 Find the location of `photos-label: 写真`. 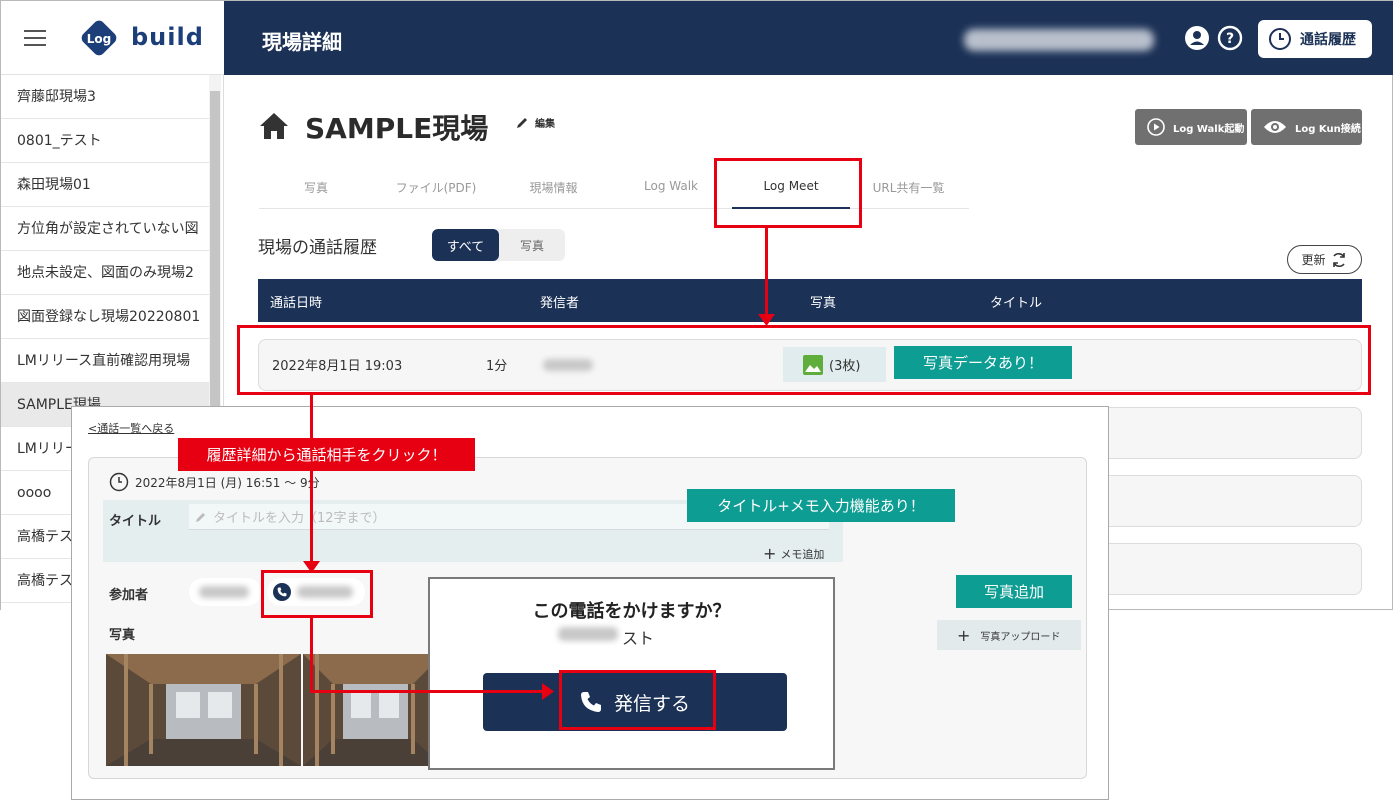

photos-label: 写真 is located at coordinates (122, 635).